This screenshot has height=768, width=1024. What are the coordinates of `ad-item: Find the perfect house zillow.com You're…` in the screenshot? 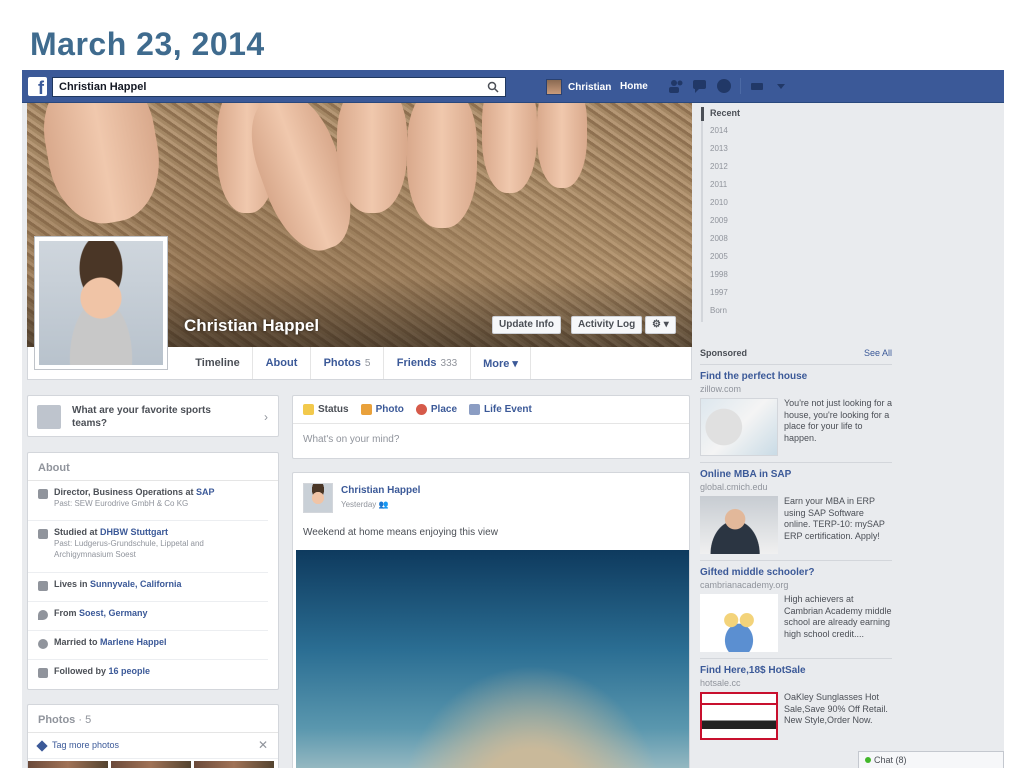 It's located at (796, 414).